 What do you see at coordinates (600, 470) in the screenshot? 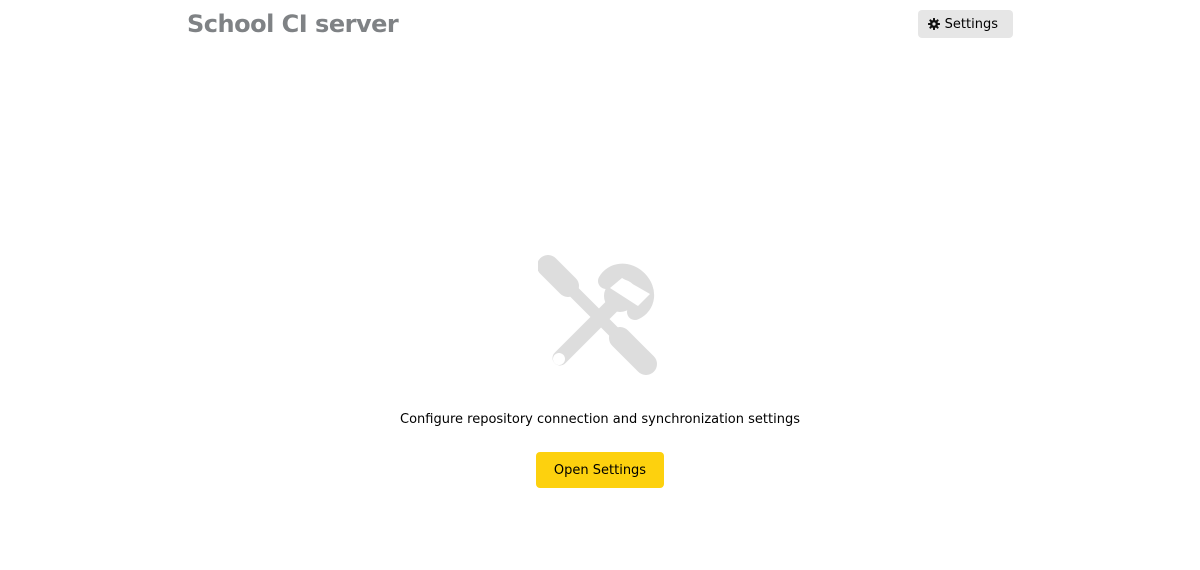
I see `open-settings-button: Open Settings` at bounding box center [600, 470].